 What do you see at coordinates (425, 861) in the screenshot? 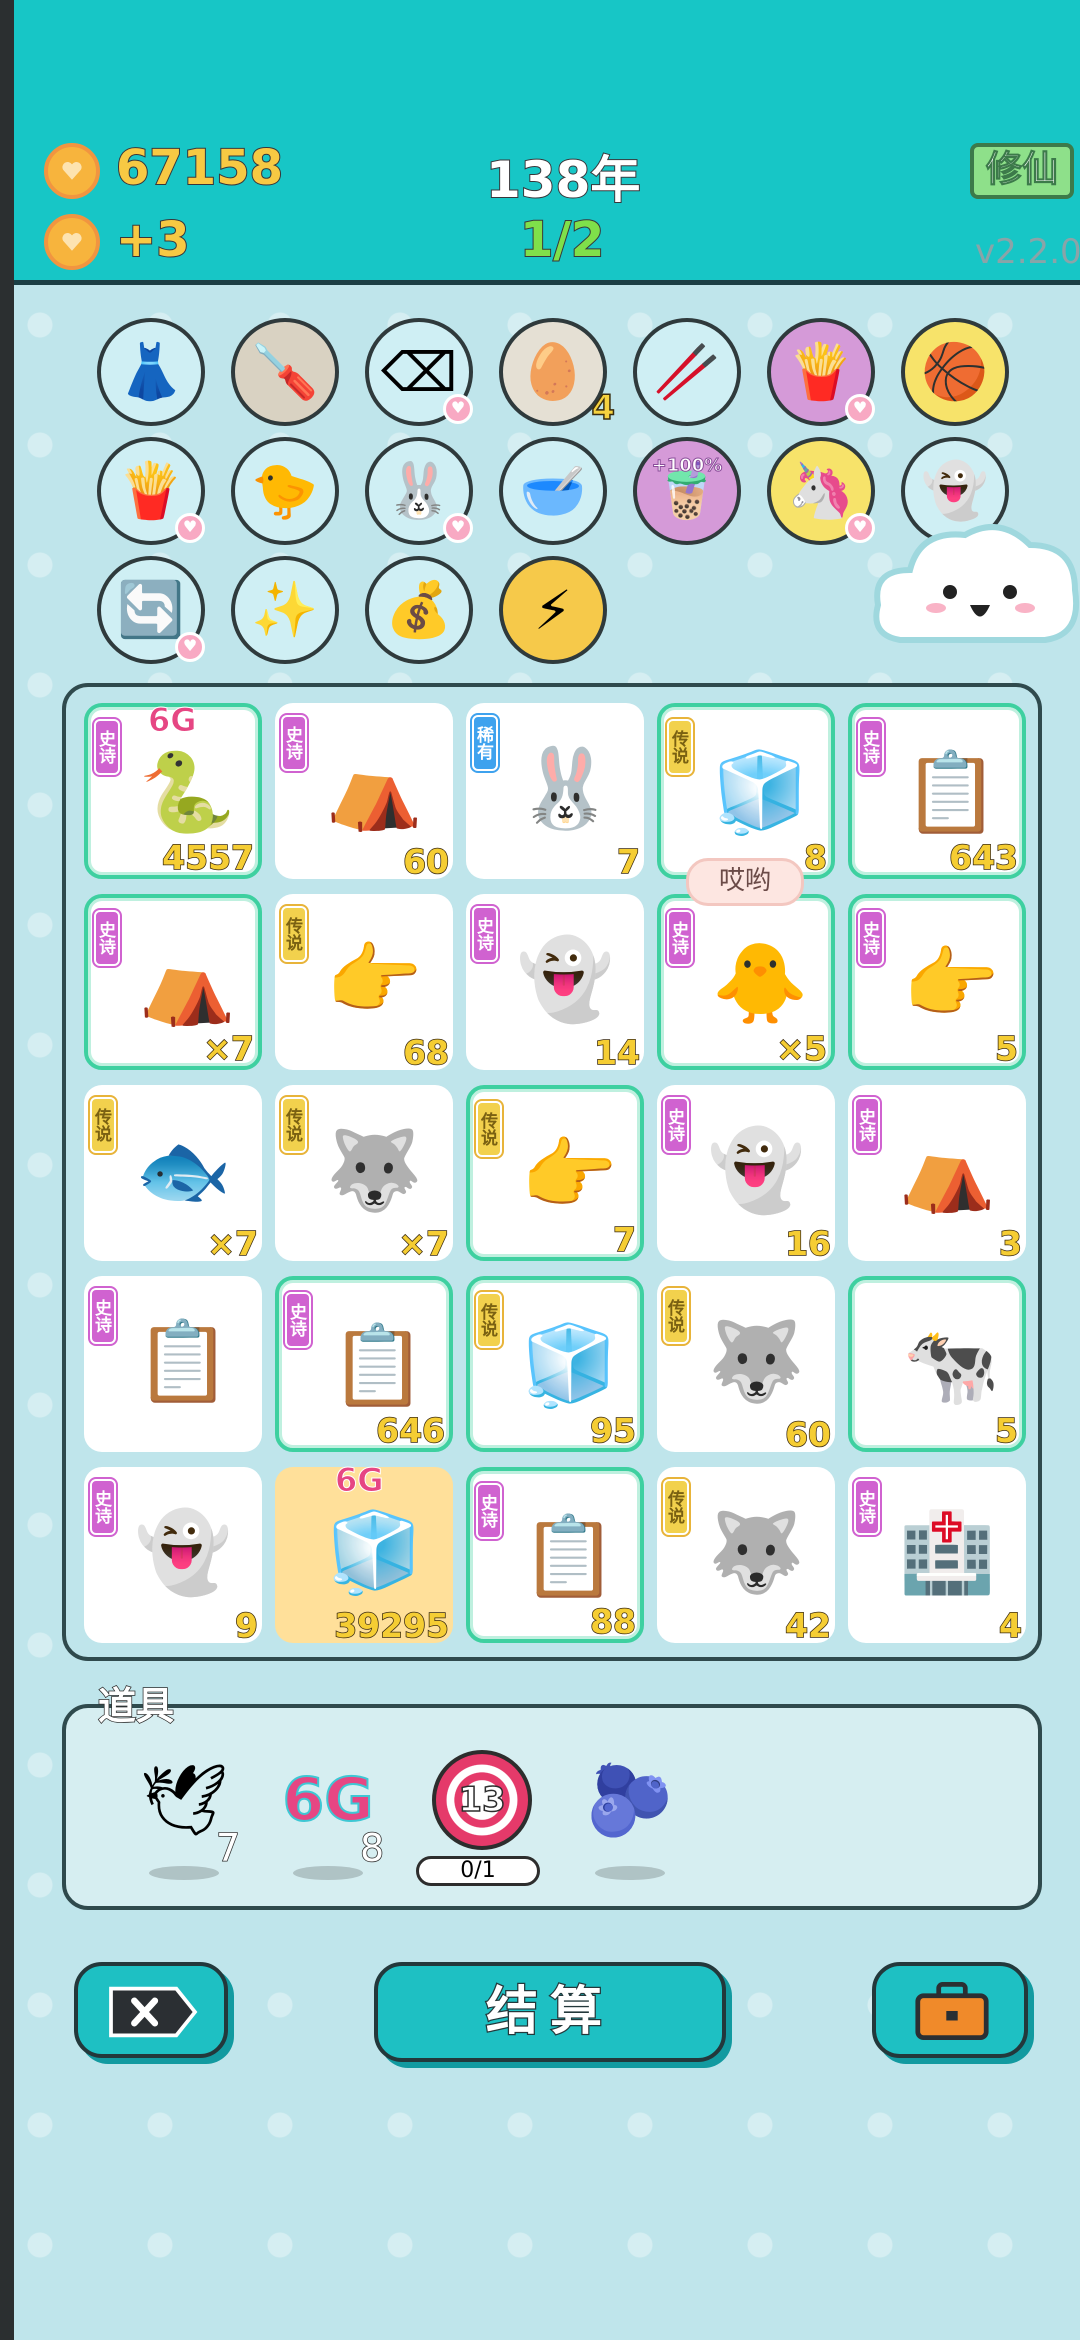
I see `card-value: 60` at bounding box center [425, 861].